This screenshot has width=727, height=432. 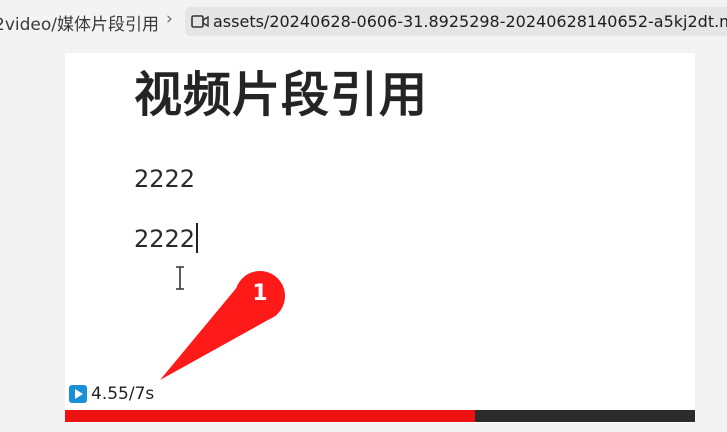 I want to click on play-icon, so click(x=78, y=394).